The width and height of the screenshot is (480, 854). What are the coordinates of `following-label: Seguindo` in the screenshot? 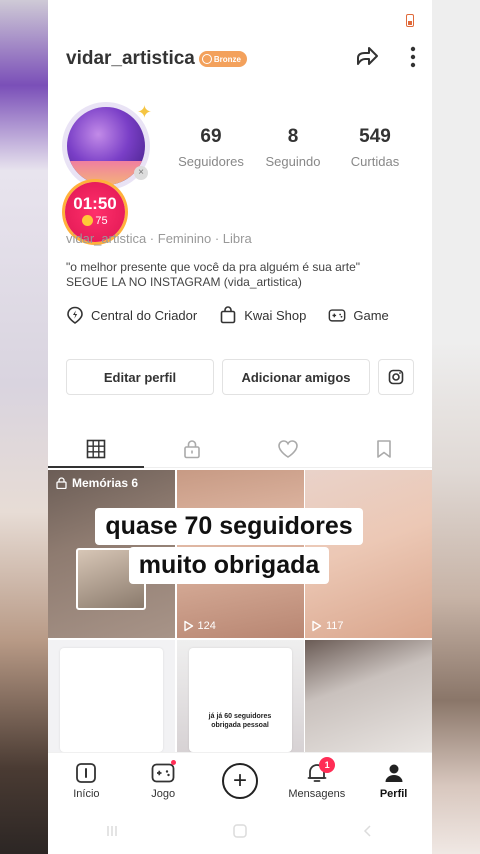 It's located at (293, 161).